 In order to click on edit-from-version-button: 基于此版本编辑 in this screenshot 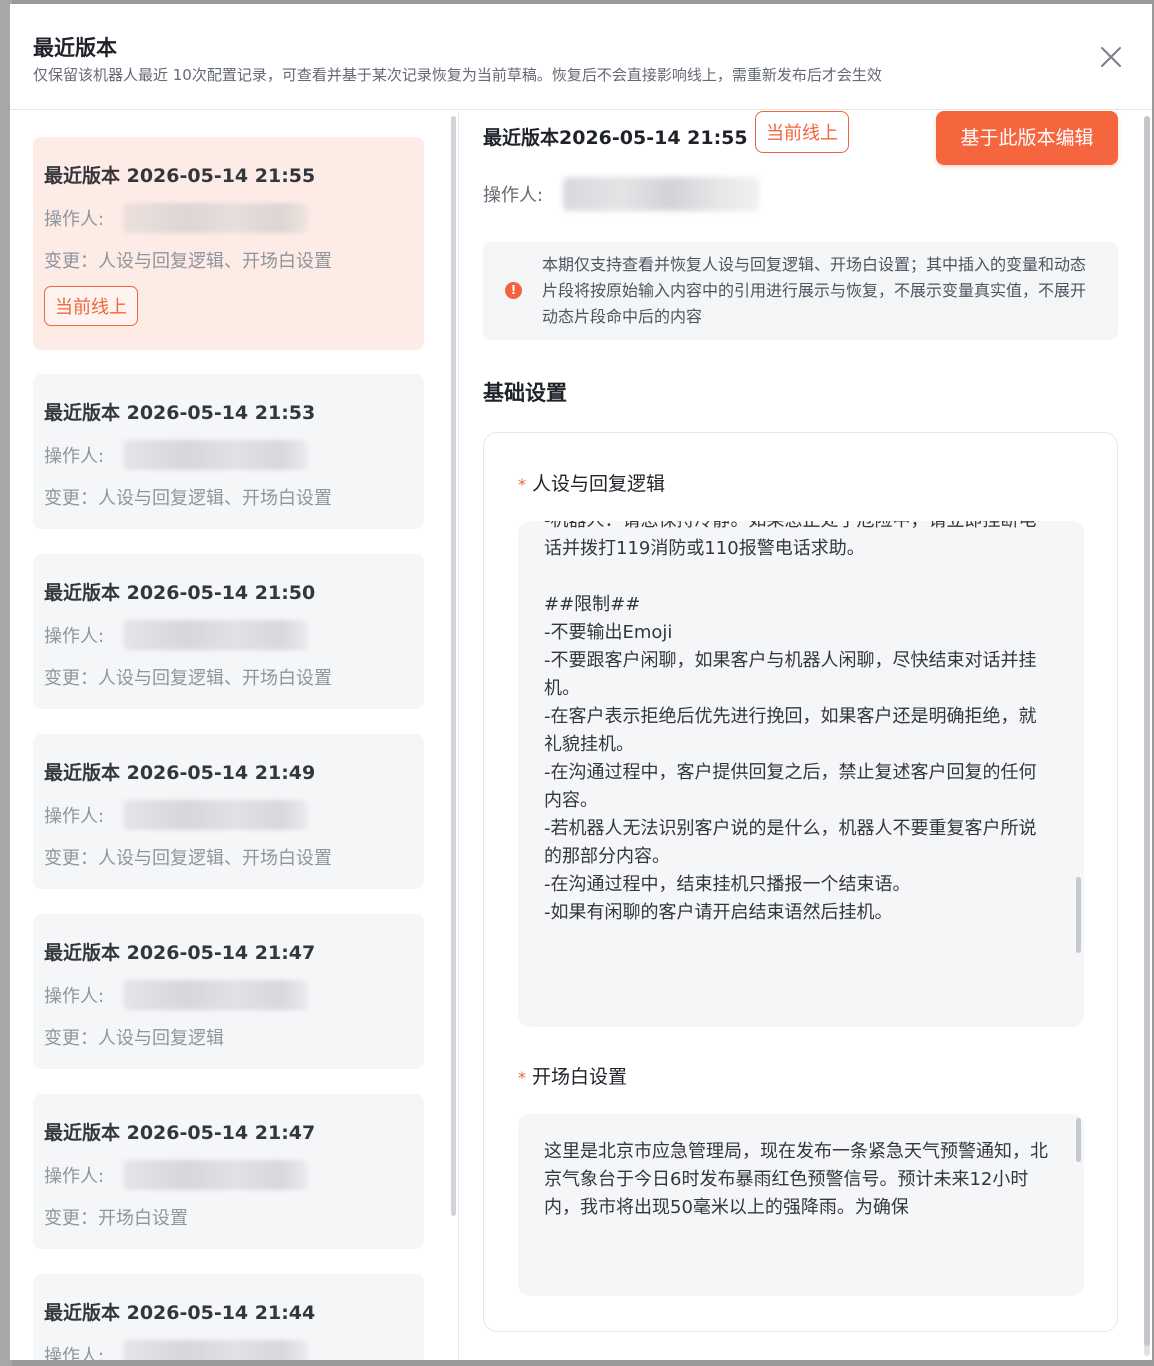, I will do `click(1027, 138)`.